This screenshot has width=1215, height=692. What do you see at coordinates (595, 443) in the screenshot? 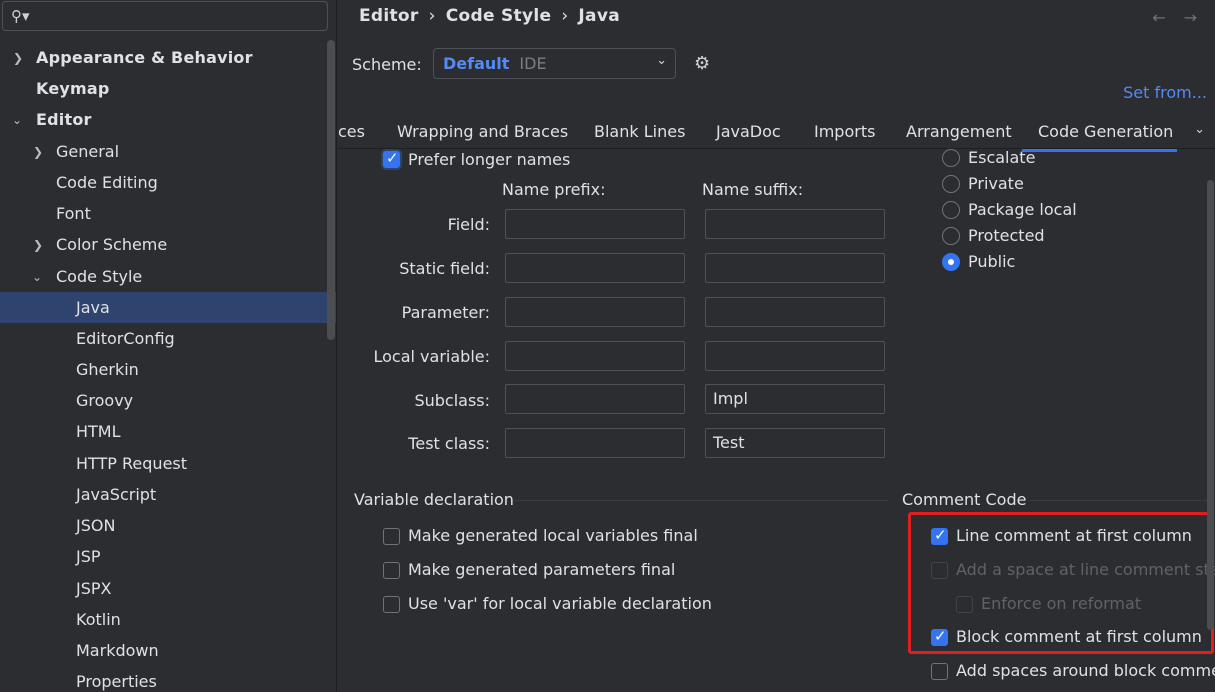
I see `test-class-prefix-input` at bounding box center [595, 443].